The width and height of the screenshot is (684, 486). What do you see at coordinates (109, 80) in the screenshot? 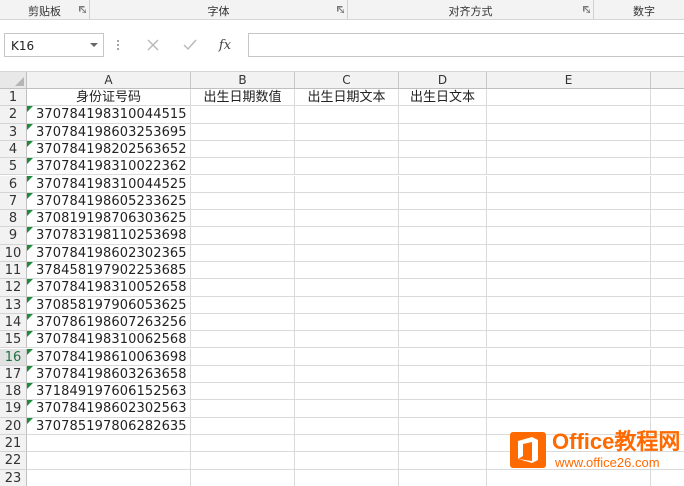
I see `column-header-a: A` at bounding box center [109, 80].